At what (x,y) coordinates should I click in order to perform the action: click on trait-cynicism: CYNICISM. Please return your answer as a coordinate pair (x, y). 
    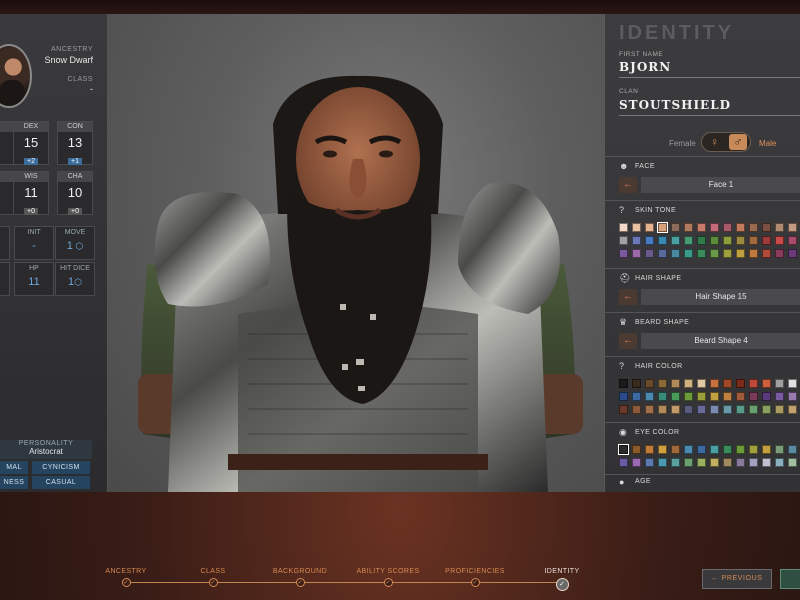
    Looking at the image, I should click on (61, 467).